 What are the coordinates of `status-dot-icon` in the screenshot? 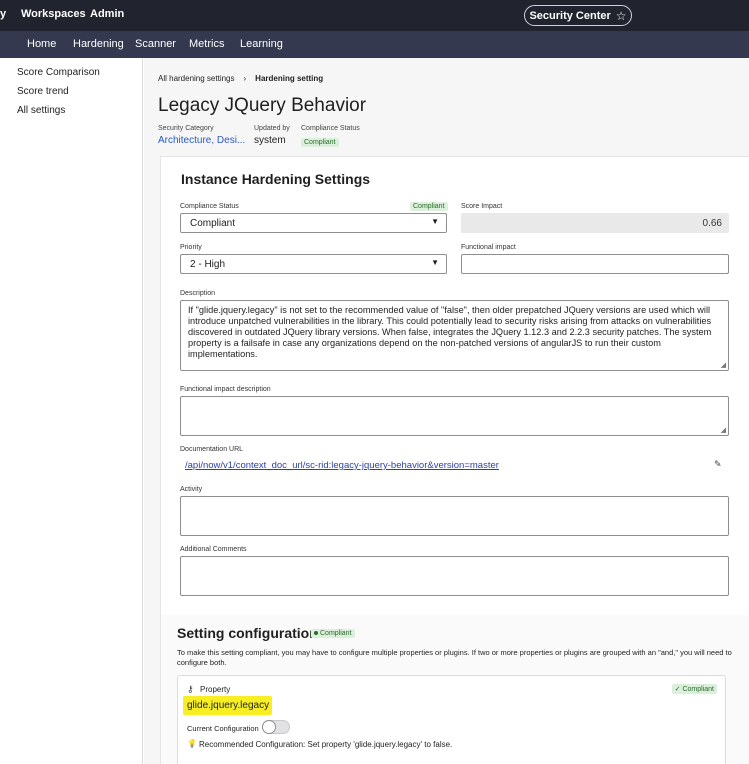 It's located at (316, 633).